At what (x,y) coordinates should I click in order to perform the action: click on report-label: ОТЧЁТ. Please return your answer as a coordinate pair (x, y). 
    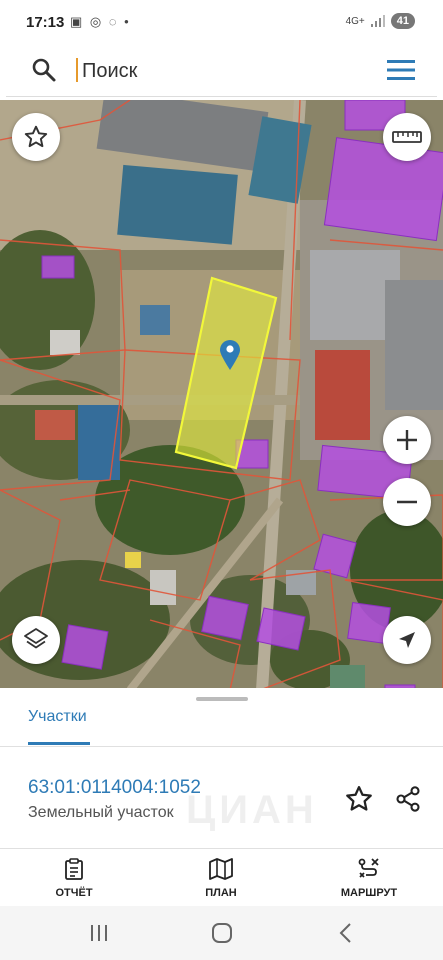
    Looking at the image, I should click on (74, 893).